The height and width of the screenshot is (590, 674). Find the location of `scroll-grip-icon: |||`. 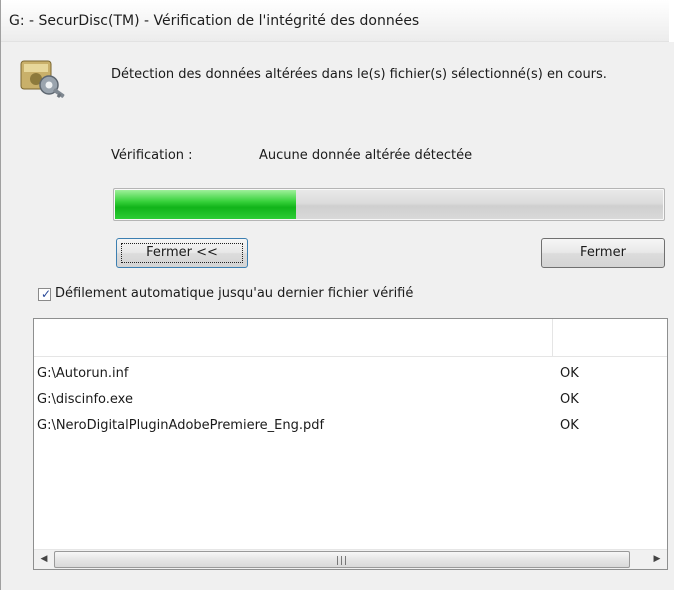

scroll-grip-icon: ||| is located at coordinates (342, 561).